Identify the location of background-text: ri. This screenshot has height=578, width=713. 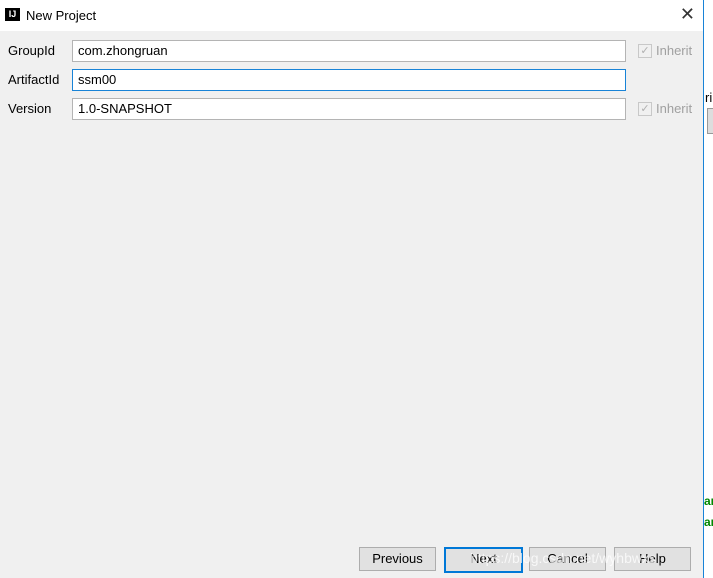
(709, 97).